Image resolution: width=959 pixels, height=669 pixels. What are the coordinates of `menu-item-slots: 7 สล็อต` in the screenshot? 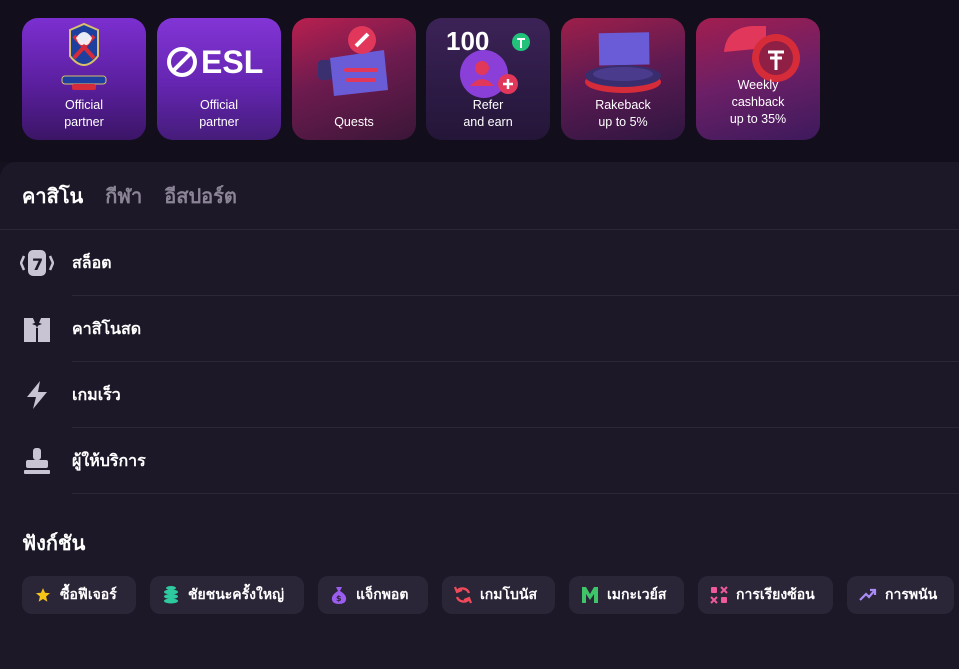 It's located at (479, 263).